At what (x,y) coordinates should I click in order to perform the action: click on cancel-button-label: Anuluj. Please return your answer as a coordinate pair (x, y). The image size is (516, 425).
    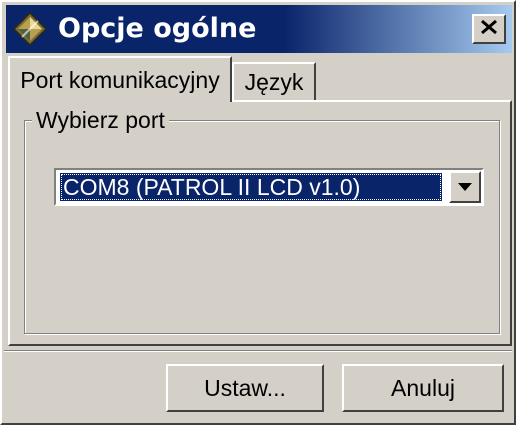
    Looking at the image, I should click on (423, 387).